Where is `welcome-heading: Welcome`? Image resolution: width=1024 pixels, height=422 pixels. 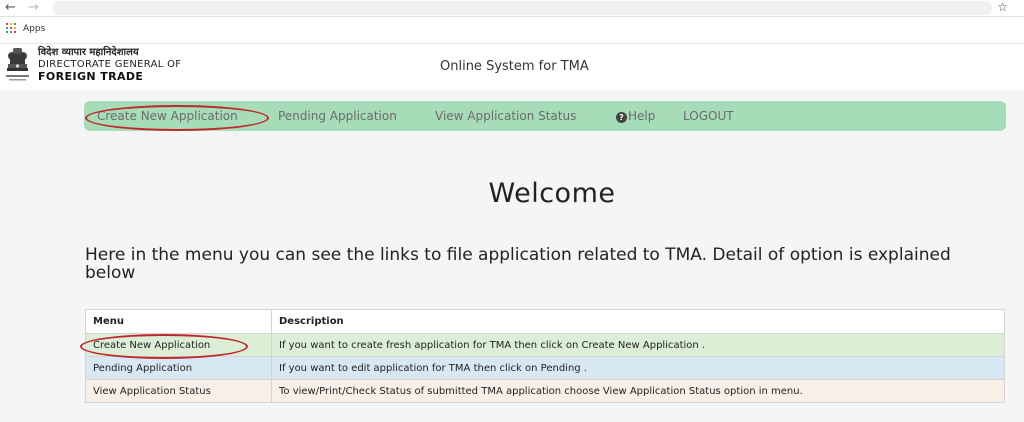 welcome-heading: Welcome is located at coordinates (552, 193).